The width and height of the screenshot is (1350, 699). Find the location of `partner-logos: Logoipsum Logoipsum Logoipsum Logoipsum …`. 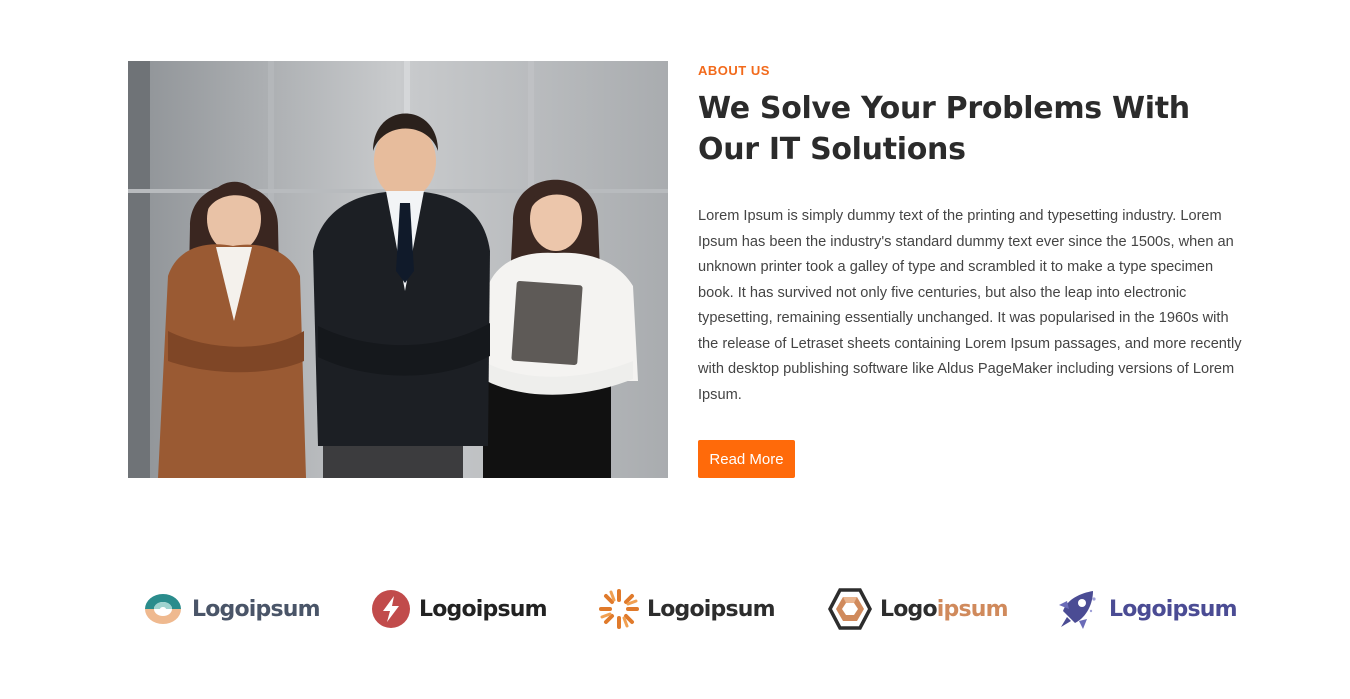

partner-logos: Logoipsum Logoipsum Logoipsum Logoipsum … is located at coordinates (683, 609).